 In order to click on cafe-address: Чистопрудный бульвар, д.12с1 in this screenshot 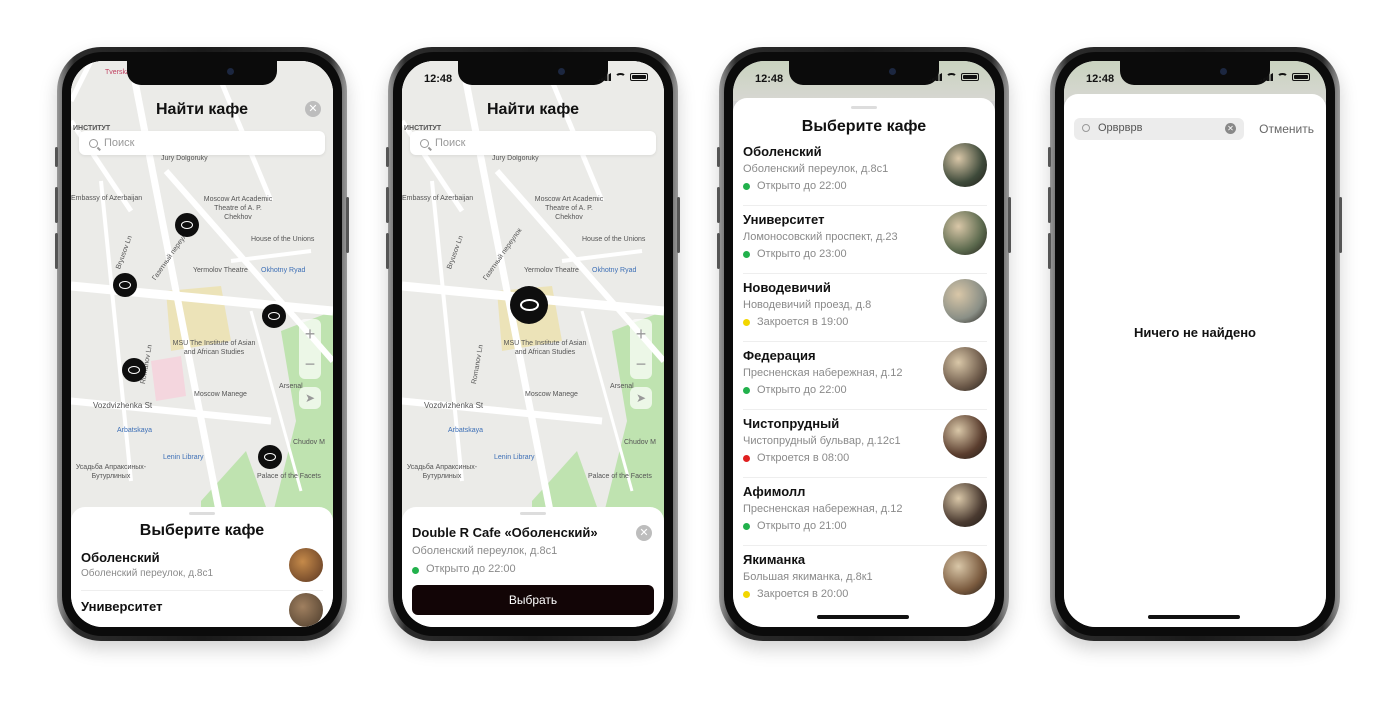, I will do `click(822, 441)`.